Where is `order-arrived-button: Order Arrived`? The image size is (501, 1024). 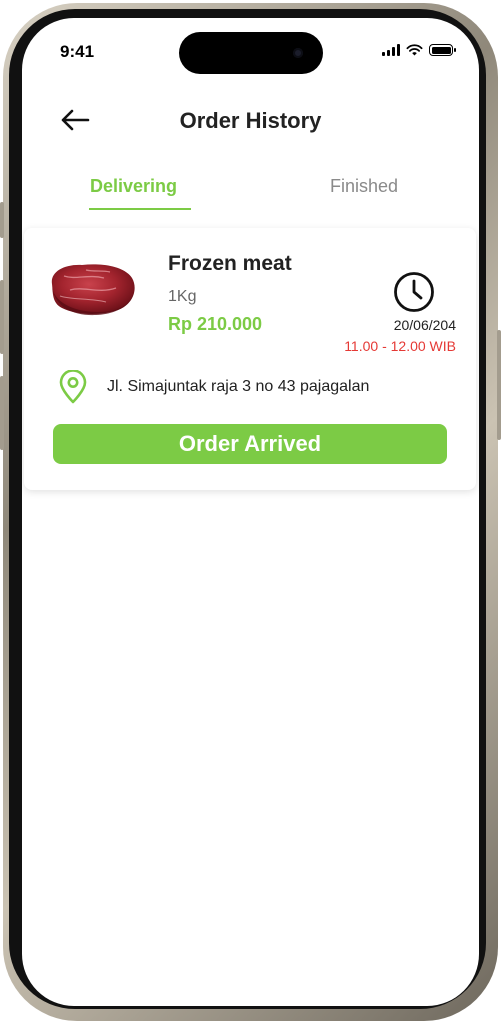
order-arrived-button: Order Arrived is located at coordinates (250, 444).